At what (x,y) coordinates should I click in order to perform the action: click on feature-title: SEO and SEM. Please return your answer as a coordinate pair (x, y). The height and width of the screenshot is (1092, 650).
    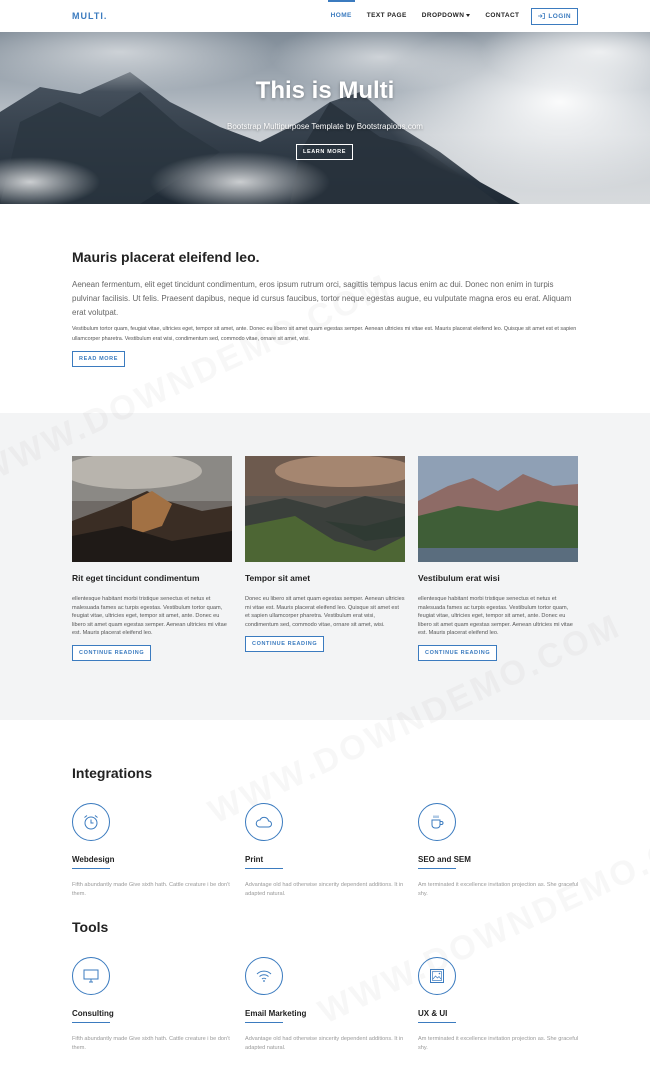
    Looking at the image, I should click on (444, 859).